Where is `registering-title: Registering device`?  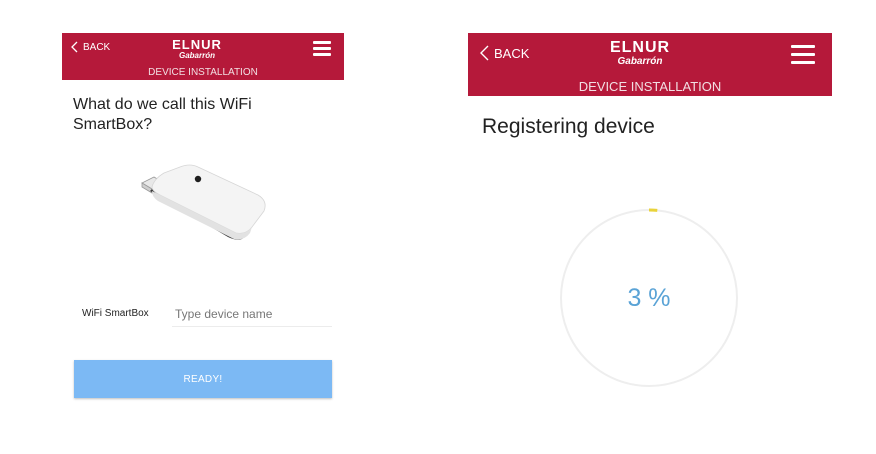
registering-title: Registering device is located at coordinates (568, 126).